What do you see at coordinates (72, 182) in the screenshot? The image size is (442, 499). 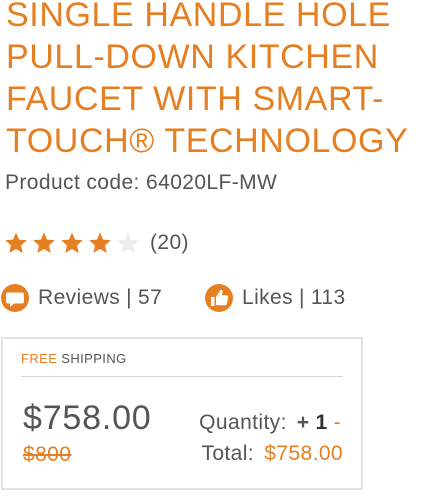 I see `product-code-label: Product code:` at bounding box center [72, 182].